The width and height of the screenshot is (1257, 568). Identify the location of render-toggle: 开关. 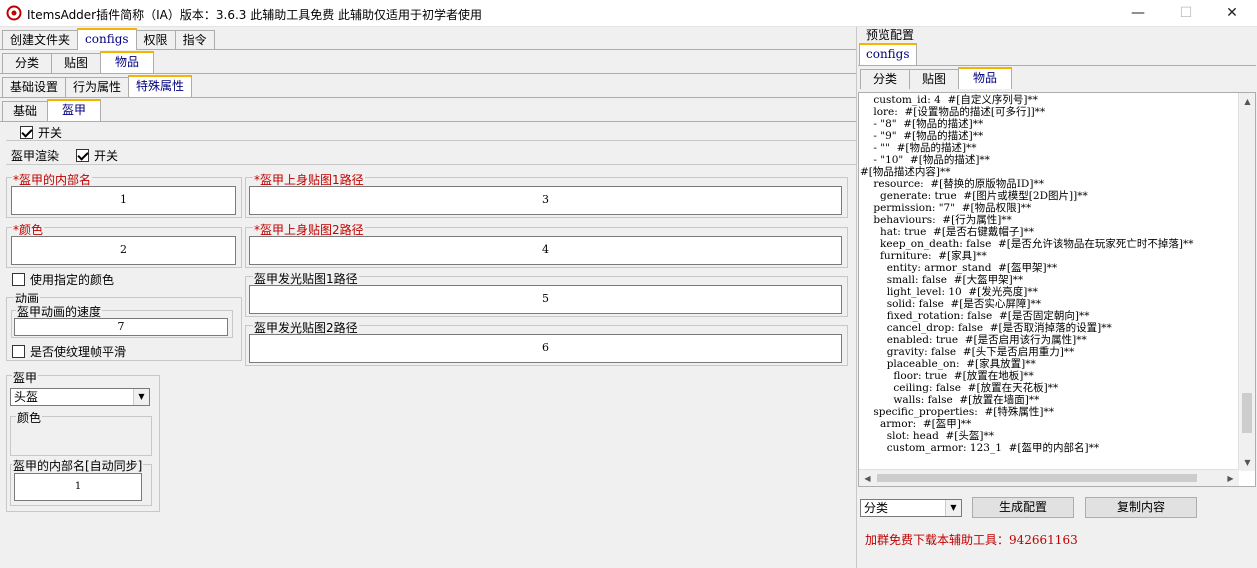
(97, 155).